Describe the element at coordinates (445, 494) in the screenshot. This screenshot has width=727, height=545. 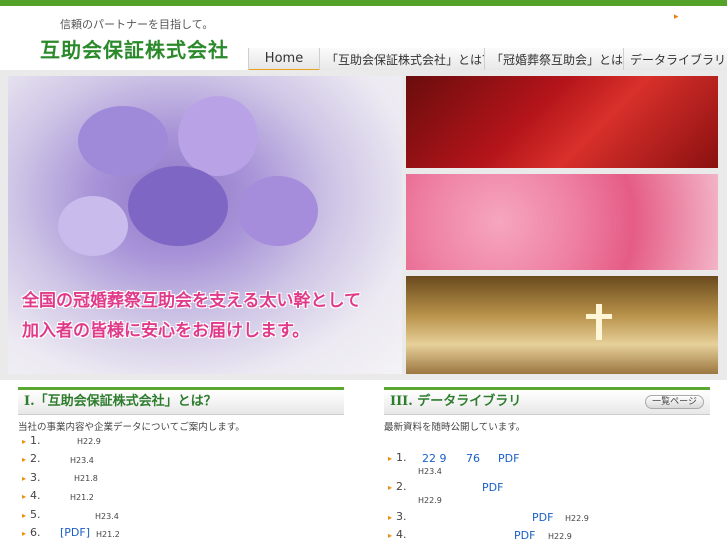
I see `list-item: ▸ 2. PDF H22.9` at that location.